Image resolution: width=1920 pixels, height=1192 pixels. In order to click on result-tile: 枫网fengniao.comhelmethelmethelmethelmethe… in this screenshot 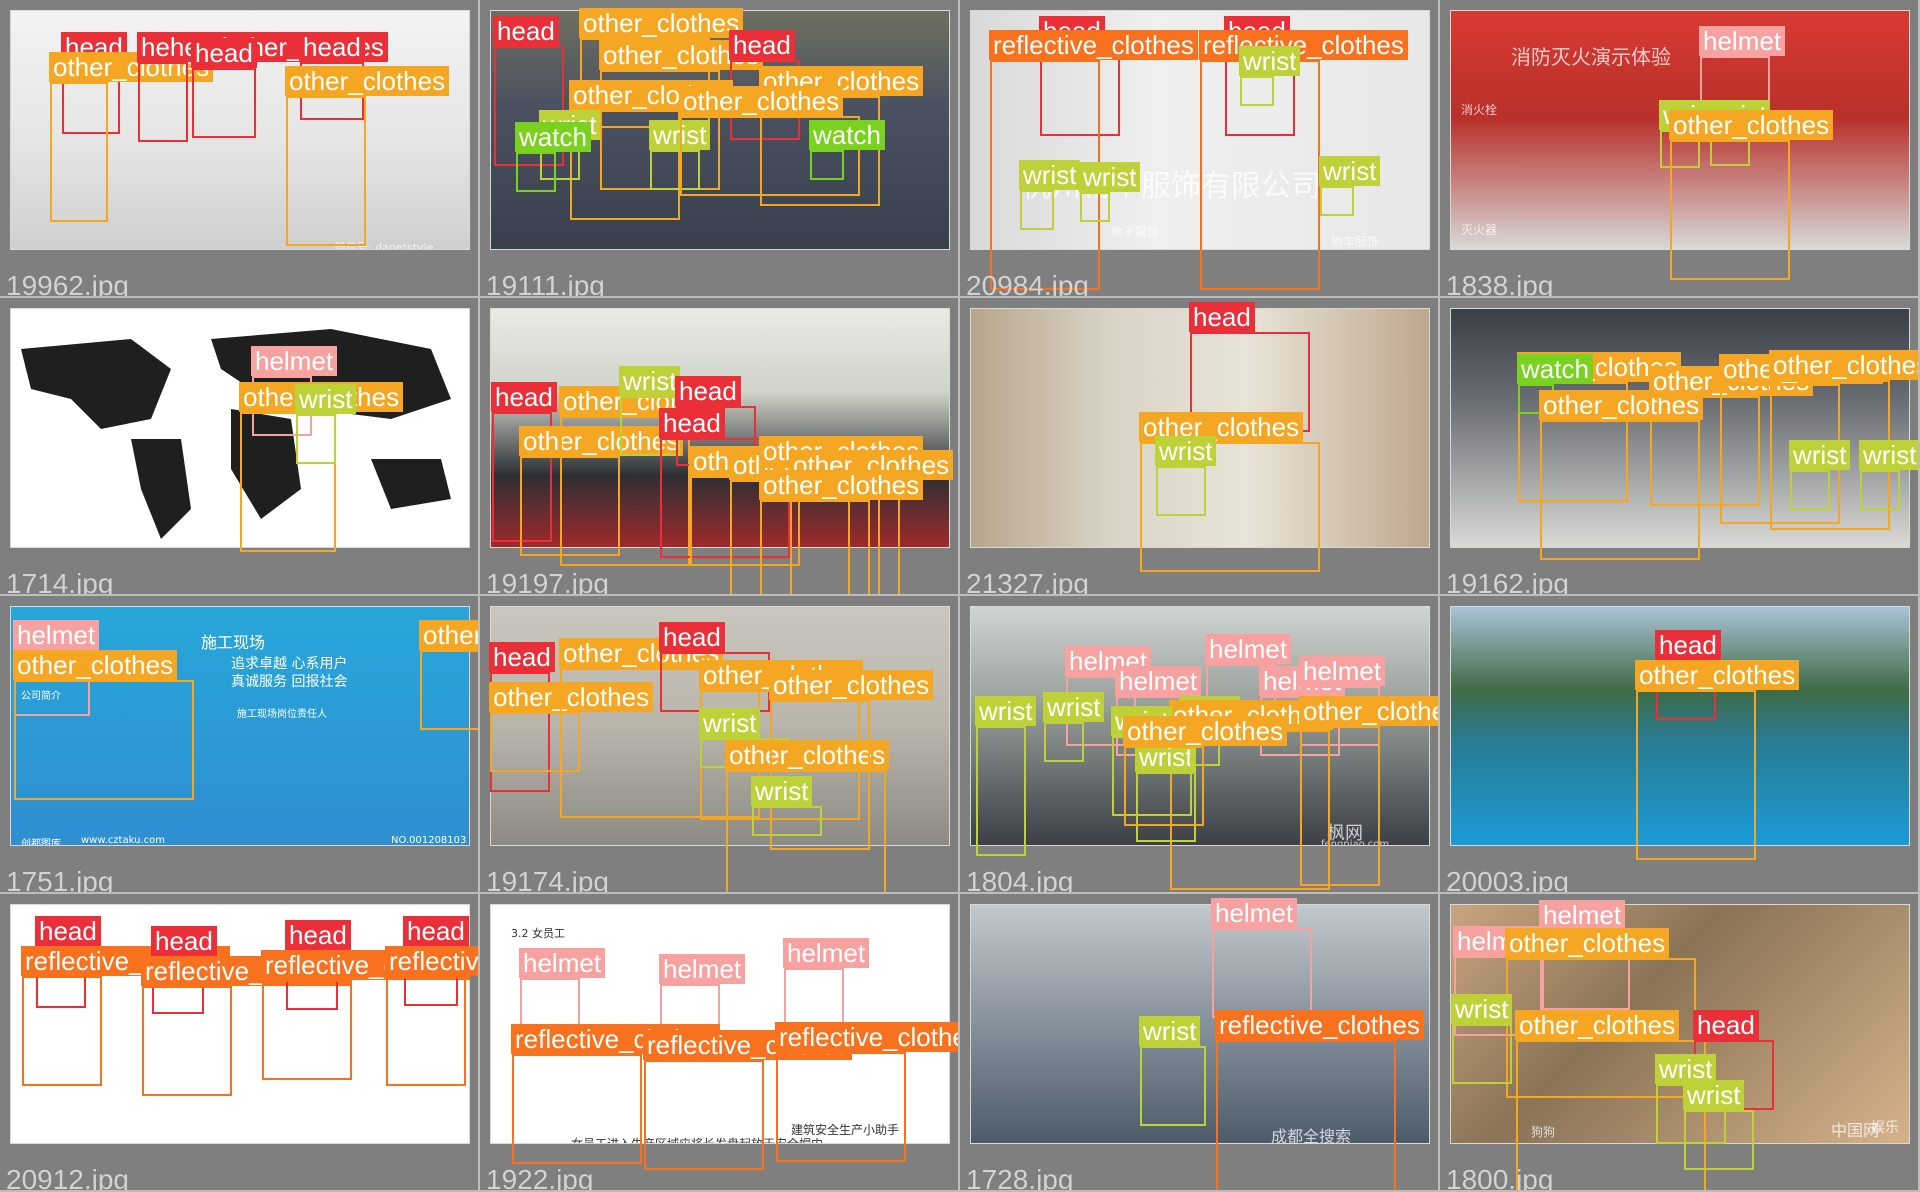, I will do `click(1200, 745)`.